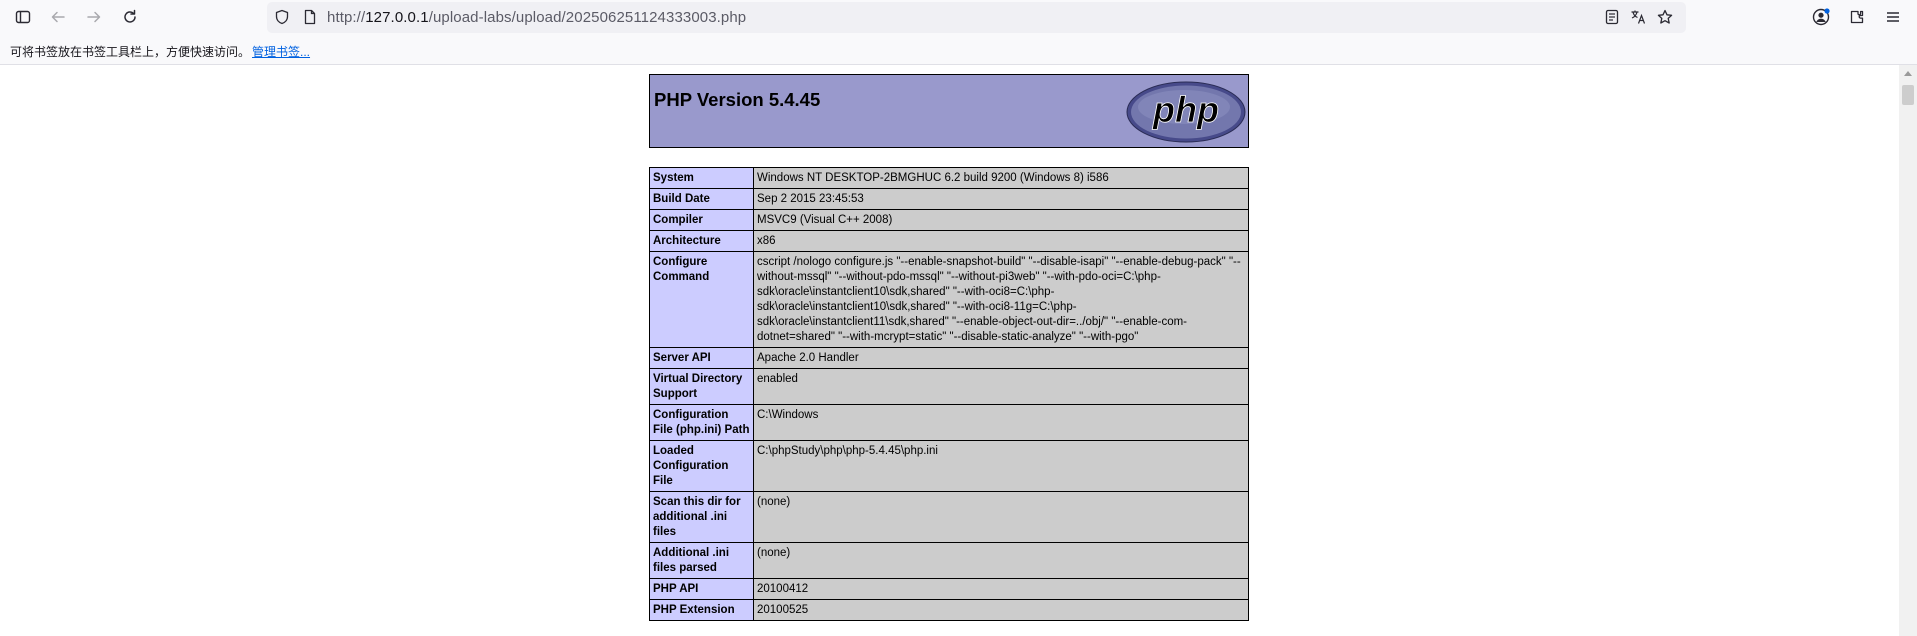 This screenshot has width=1917, height=636. I want to click on sidebar-icon, so click(23, 17).